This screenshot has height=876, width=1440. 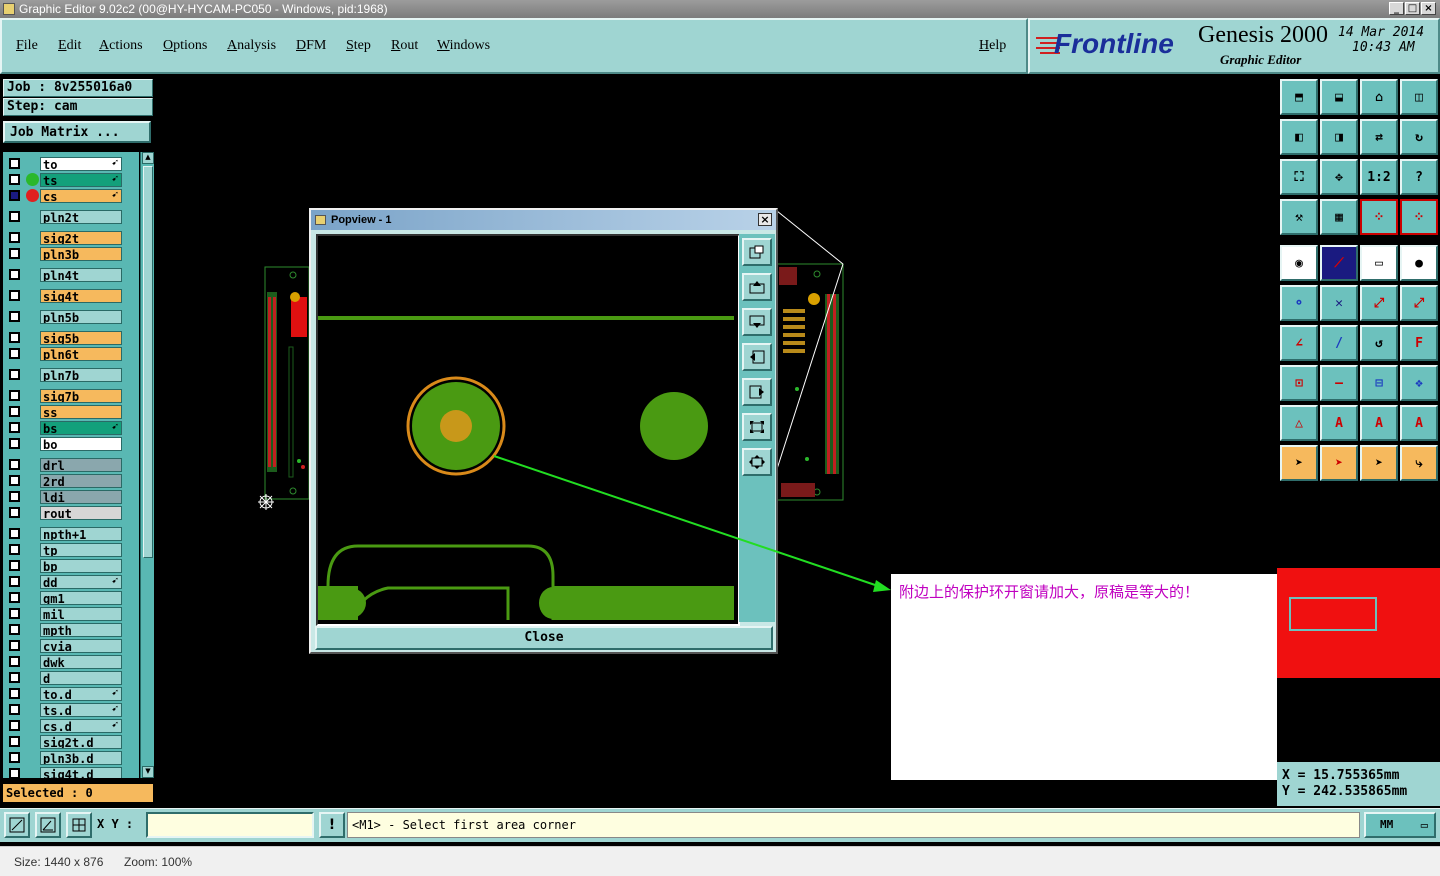 What do you see at coordinates (81, 481) in the screenshot?
I see `layer-name: 2rd` at bounding box center [81, 481].